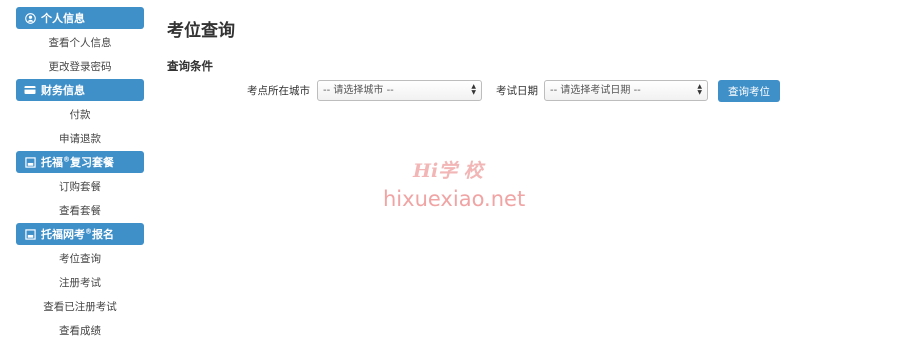 Image resolution: width=912 pixels, height=358 pixels. I want to click on sidebar-header-toefl-registration: 托福网考®报名, so click(80, 234).